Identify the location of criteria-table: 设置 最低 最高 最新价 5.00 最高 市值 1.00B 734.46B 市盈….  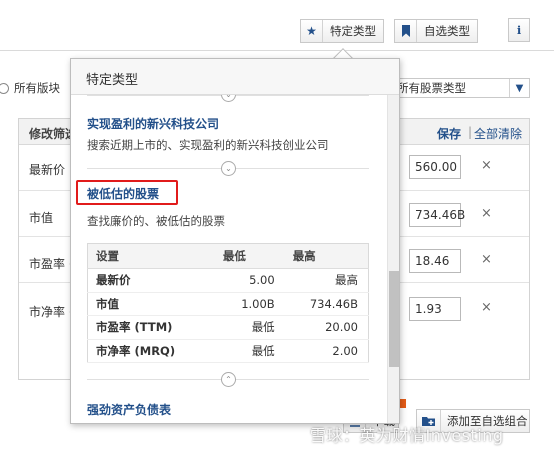
(228, 303).